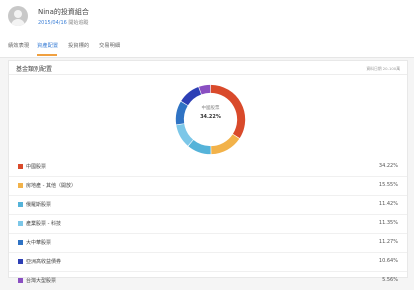  What do you see at coordinates (208, 205) in the screenshot?
I see `legend-row: 俄羅斯股票 11.42%` at bounding box center [208, 205].